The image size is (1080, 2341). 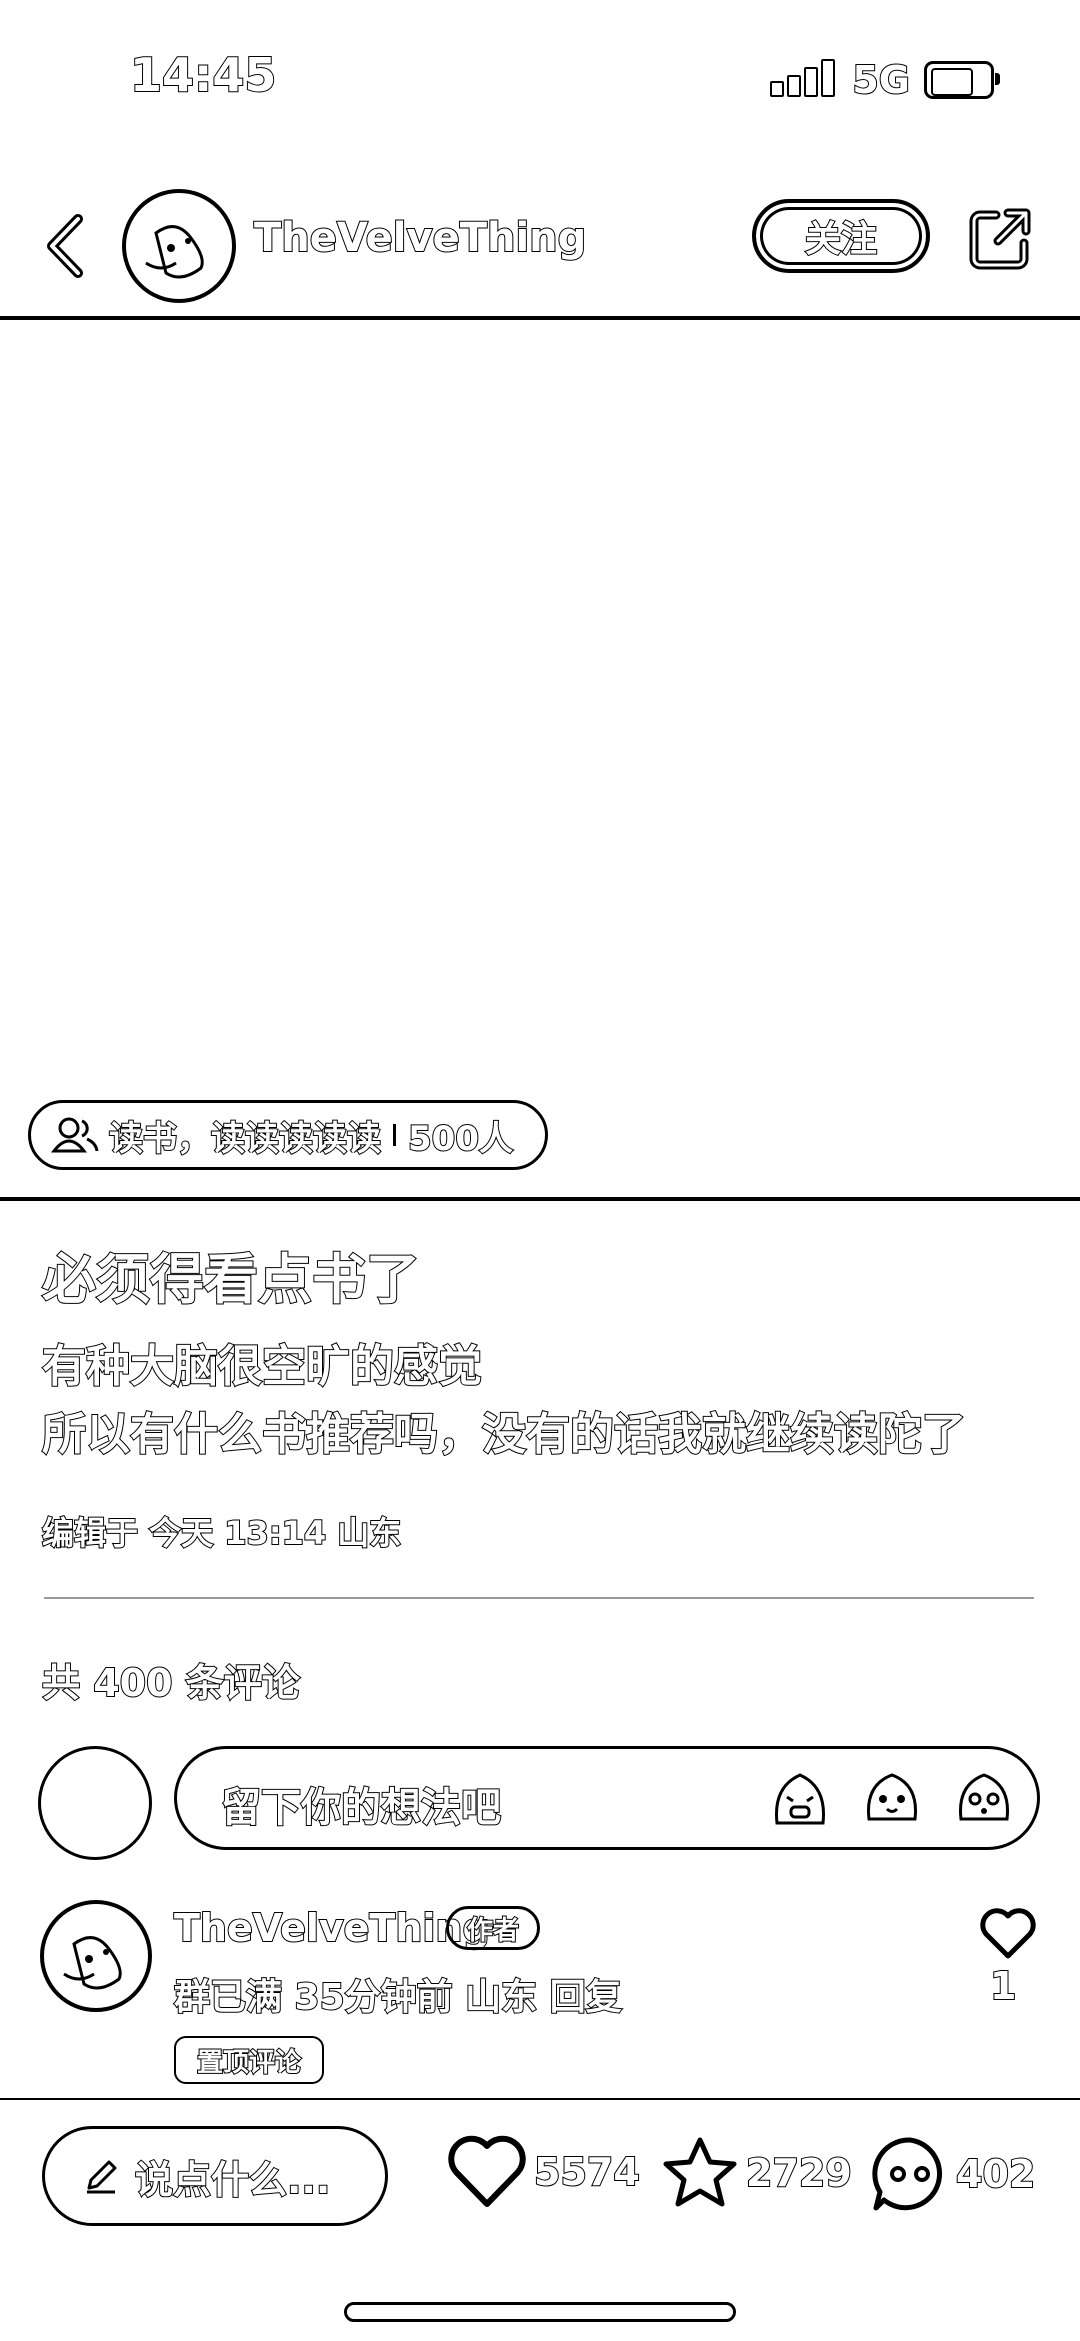 I want to click on author-avatar, so click(x=179, y=246).